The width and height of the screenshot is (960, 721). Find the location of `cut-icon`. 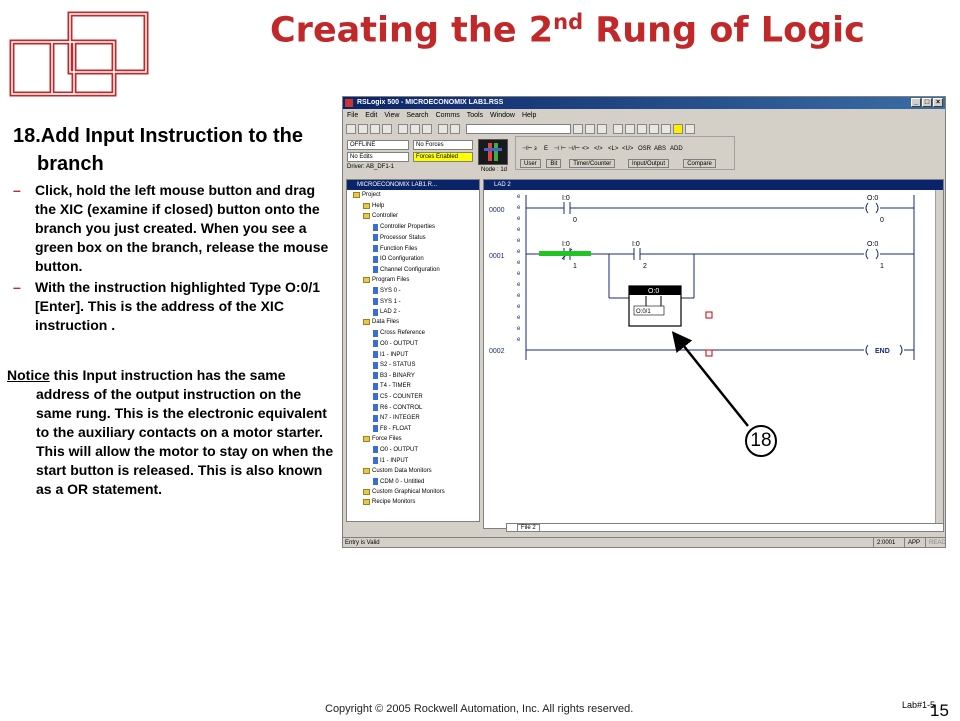

cut-icon is located at coordinates (403, 129).